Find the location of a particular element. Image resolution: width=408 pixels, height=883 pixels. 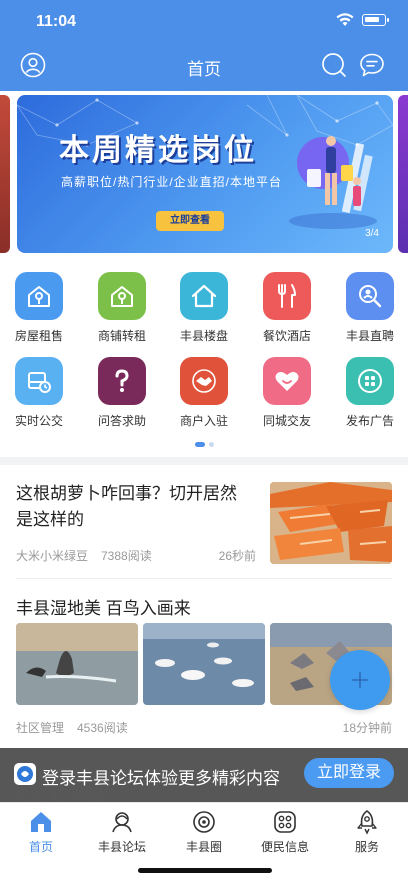

carrot-photo is located at coordinates (331, 523).